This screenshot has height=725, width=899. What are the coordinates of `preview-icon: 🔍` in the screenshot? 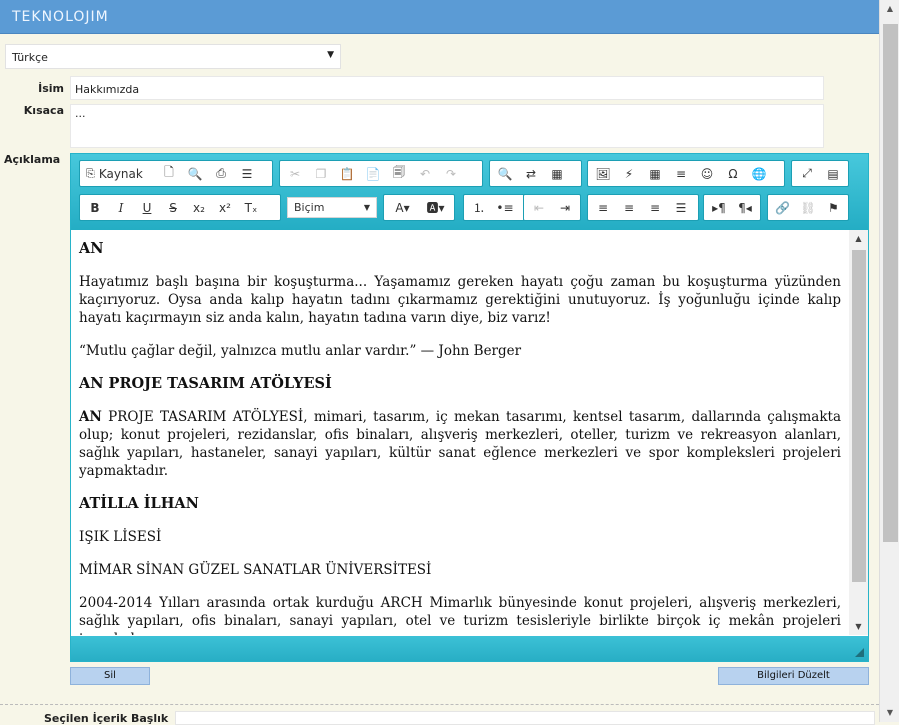 It's located at (195, 174).